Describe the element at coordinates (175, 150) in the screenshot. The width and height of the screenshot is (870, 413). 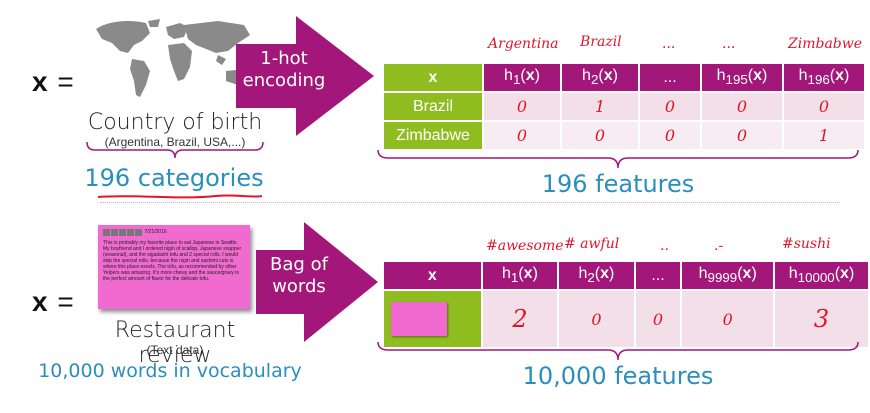
I see `top-caption-bracket` at that location.